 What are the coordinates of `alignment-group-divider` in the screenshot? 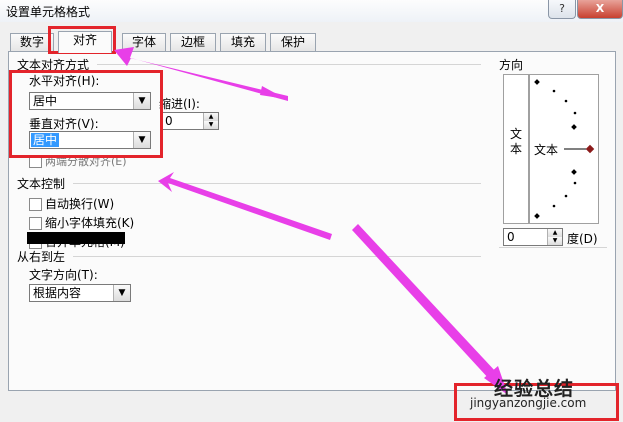 It's located at (289, 64).